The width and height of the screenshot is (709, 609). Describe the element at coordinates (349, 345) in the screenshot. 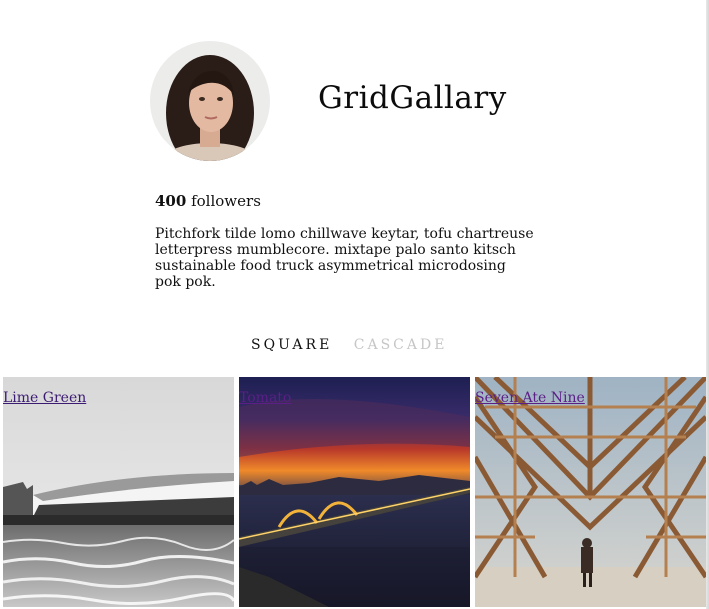

I see `view-tabs: SQUARE CASCADE` at that location.